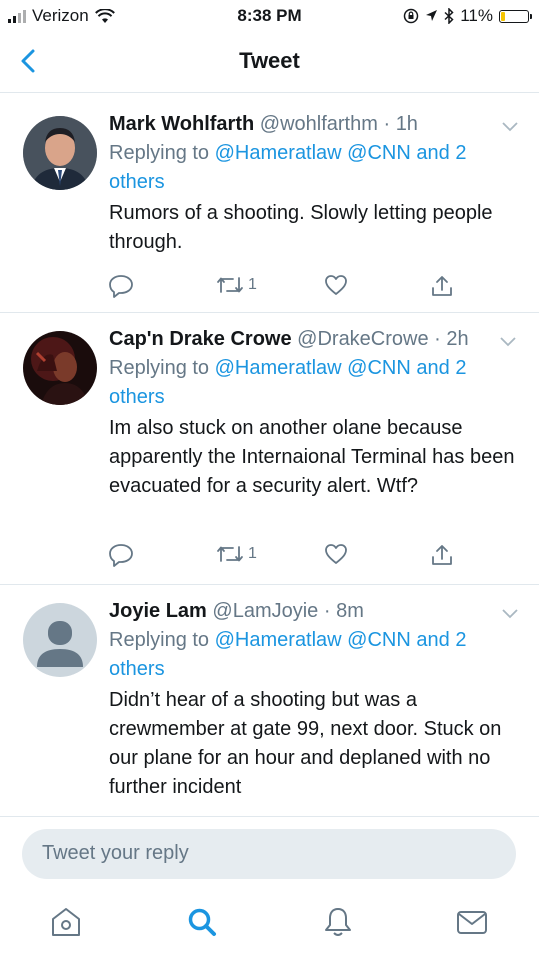 The width and height of the screenshot is (539, 960). What do you see at coordinates (265, 611) in the screenshot?
I see `author-handle: @LamJoyie` at bounding box center [265, 611].